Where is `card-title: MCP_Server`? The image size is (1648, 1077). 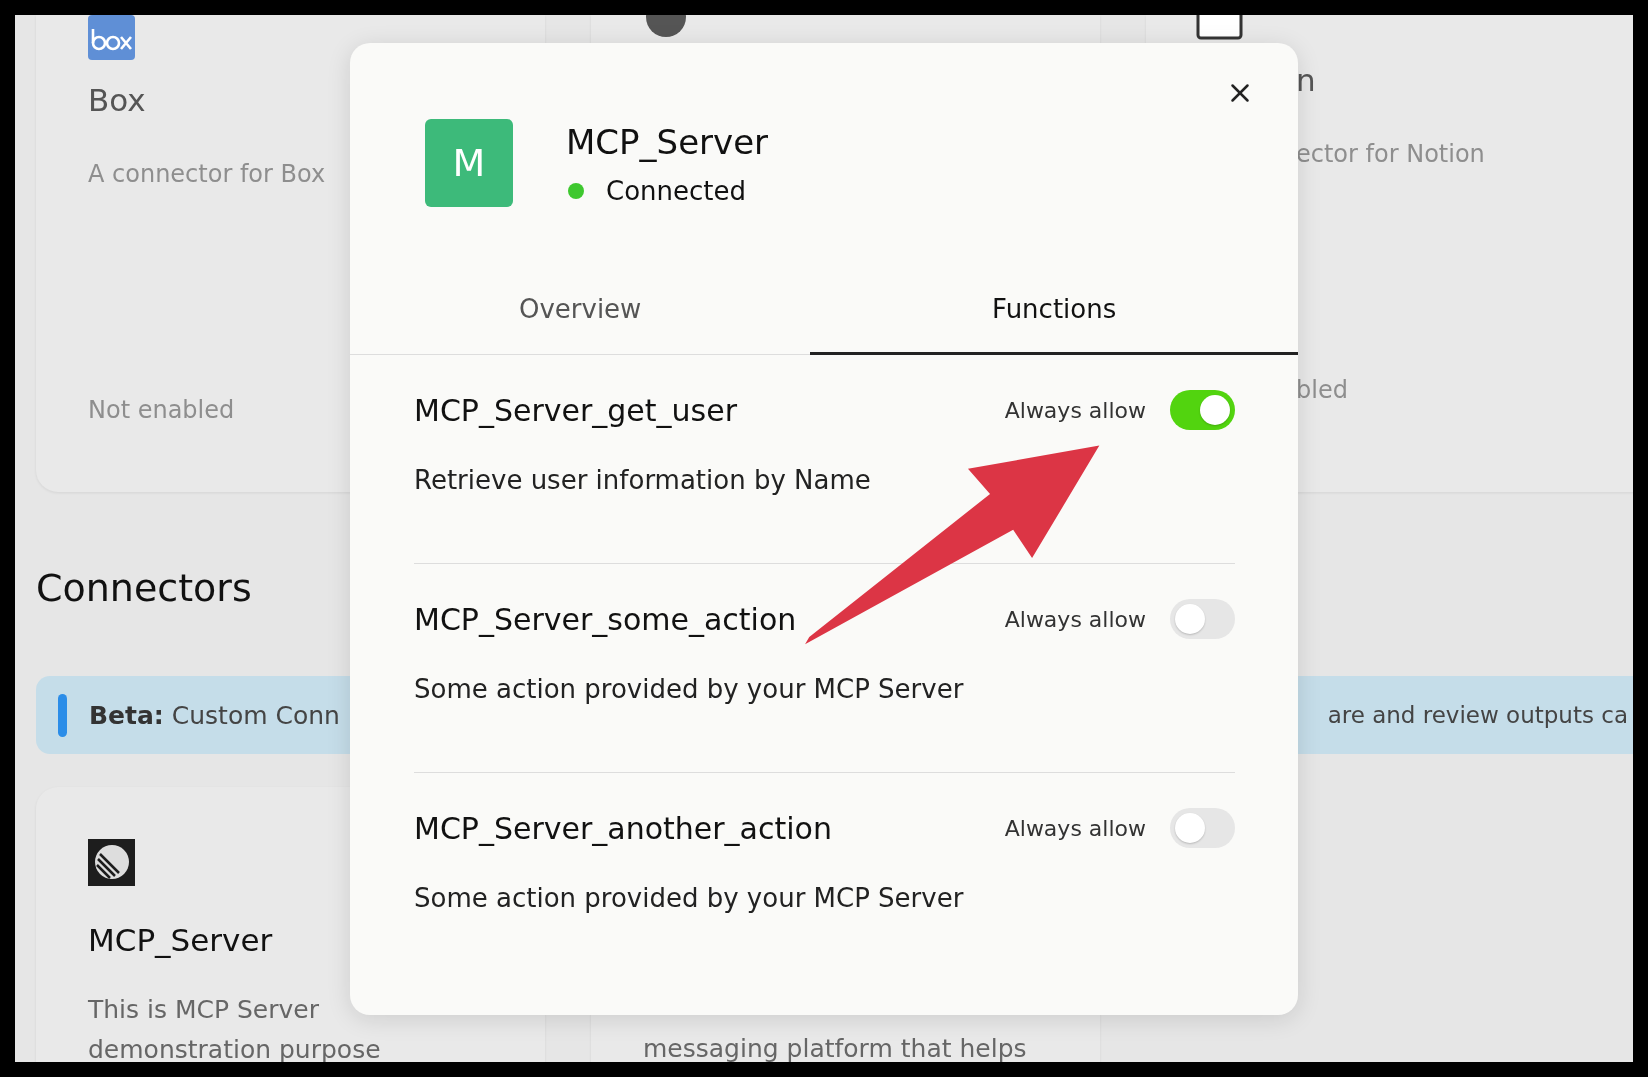 card-title: MCP_Server is located at coordinates (180, 940).